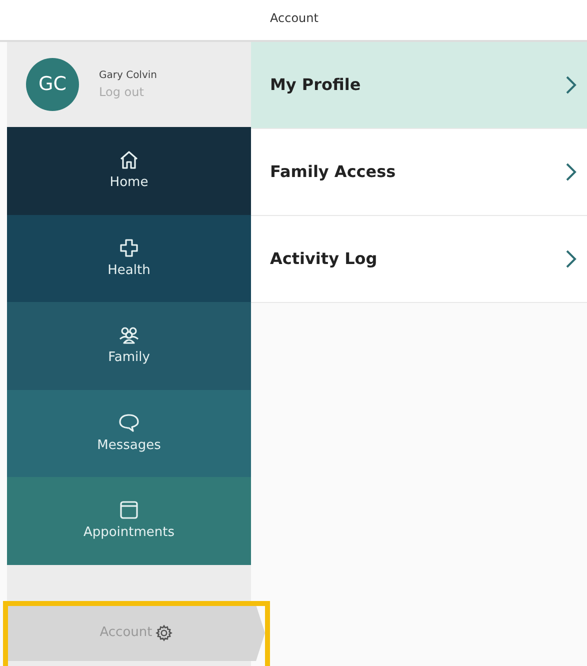 Image resolution: width=587 pixels, height=666 pixels. Describe the element at coordinates (129, 423) in the screenshot. I see `speech-bubble-icon` at that location.